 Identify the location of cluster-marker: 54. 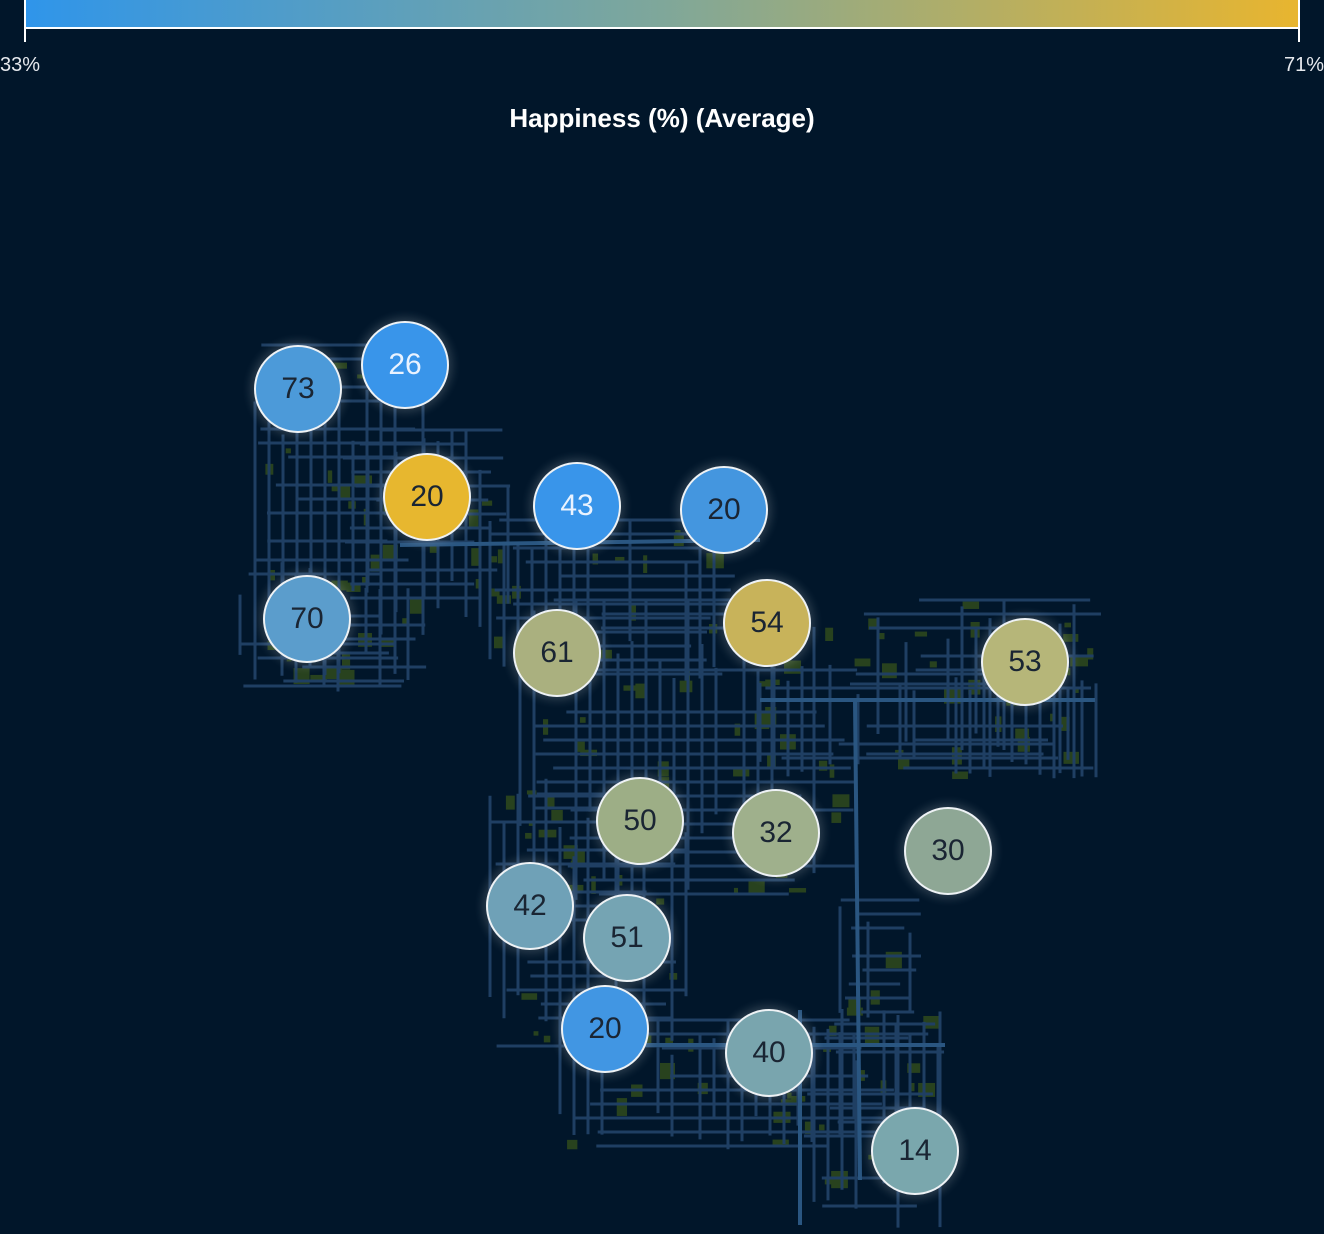
(767, 623).